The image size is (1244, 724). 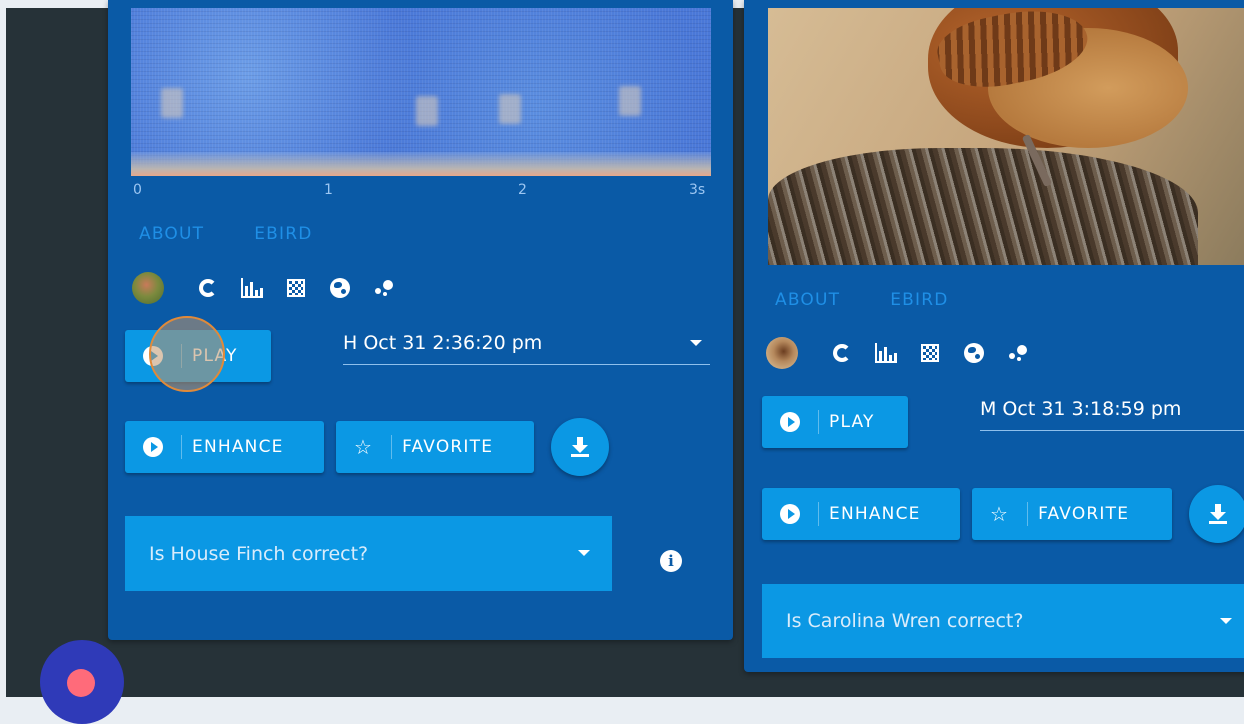 What do you see at coordinates (187, 354) in the screenshot?
I see `click-indicator` at bounding box center [187, 354].